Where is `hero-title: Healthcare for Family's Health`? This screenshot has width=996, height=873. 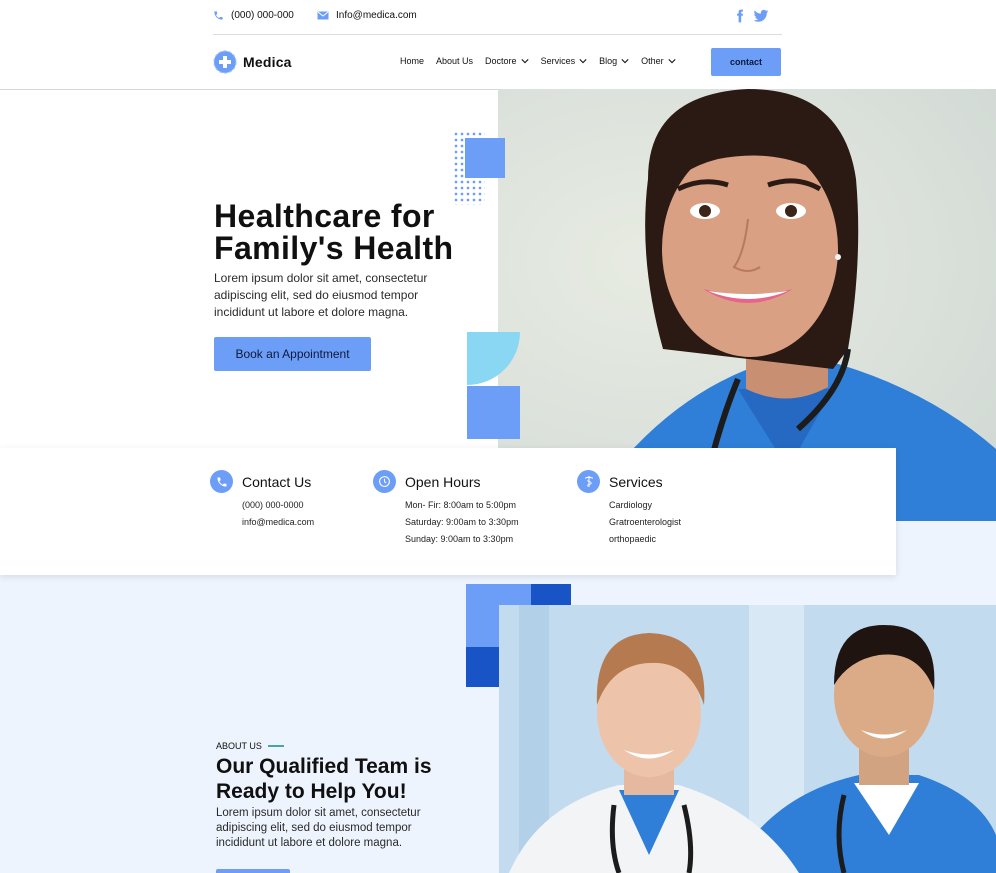 hero-title: Healthcare for Family's Health is located at coordinates (344, 232).